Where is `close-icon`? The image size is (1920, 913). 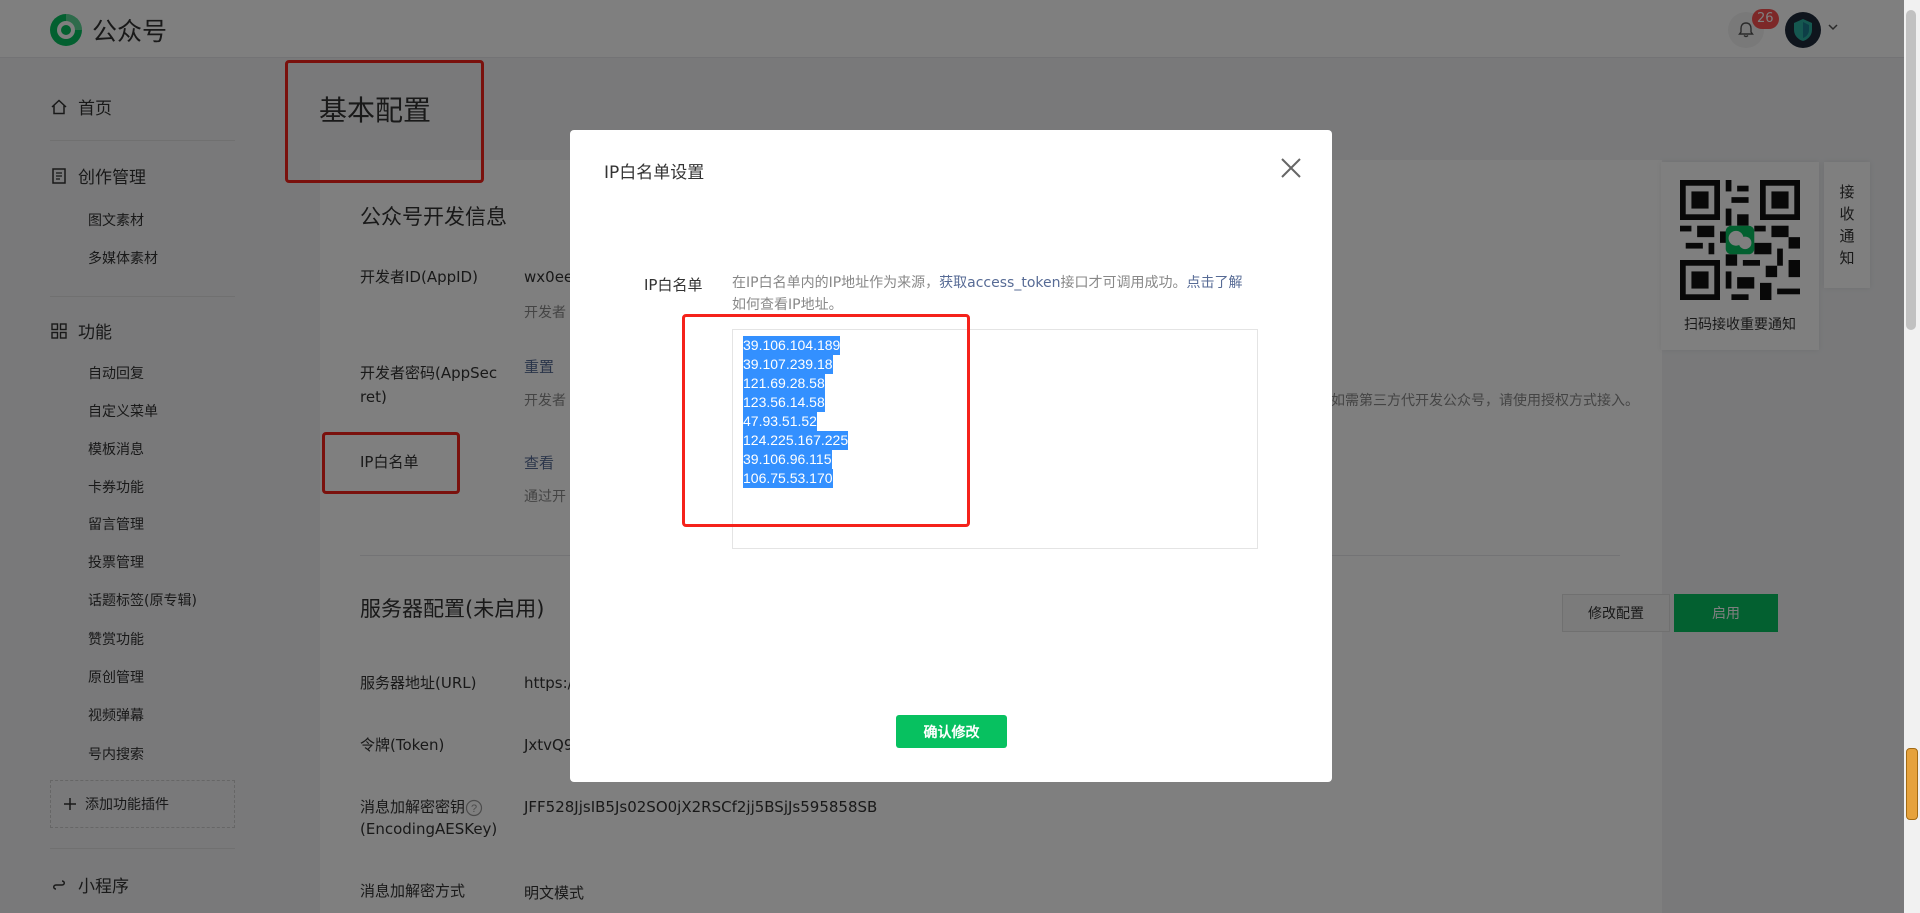
close-icon is located at coordinates (1291, 168).